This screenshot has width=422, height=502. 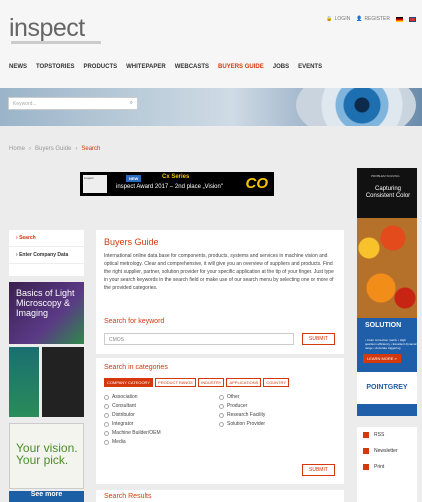 What do you see at coordinates (24, 382) in the screenshot?
I see `ad-image-a` at bounding box center [24, 382].